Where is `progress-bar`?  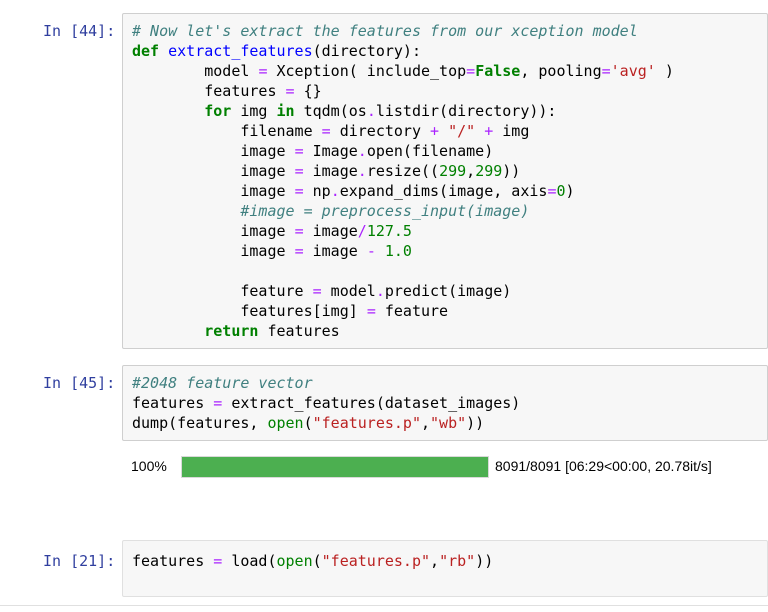 progress-bar is located at coordinates (335, 467).